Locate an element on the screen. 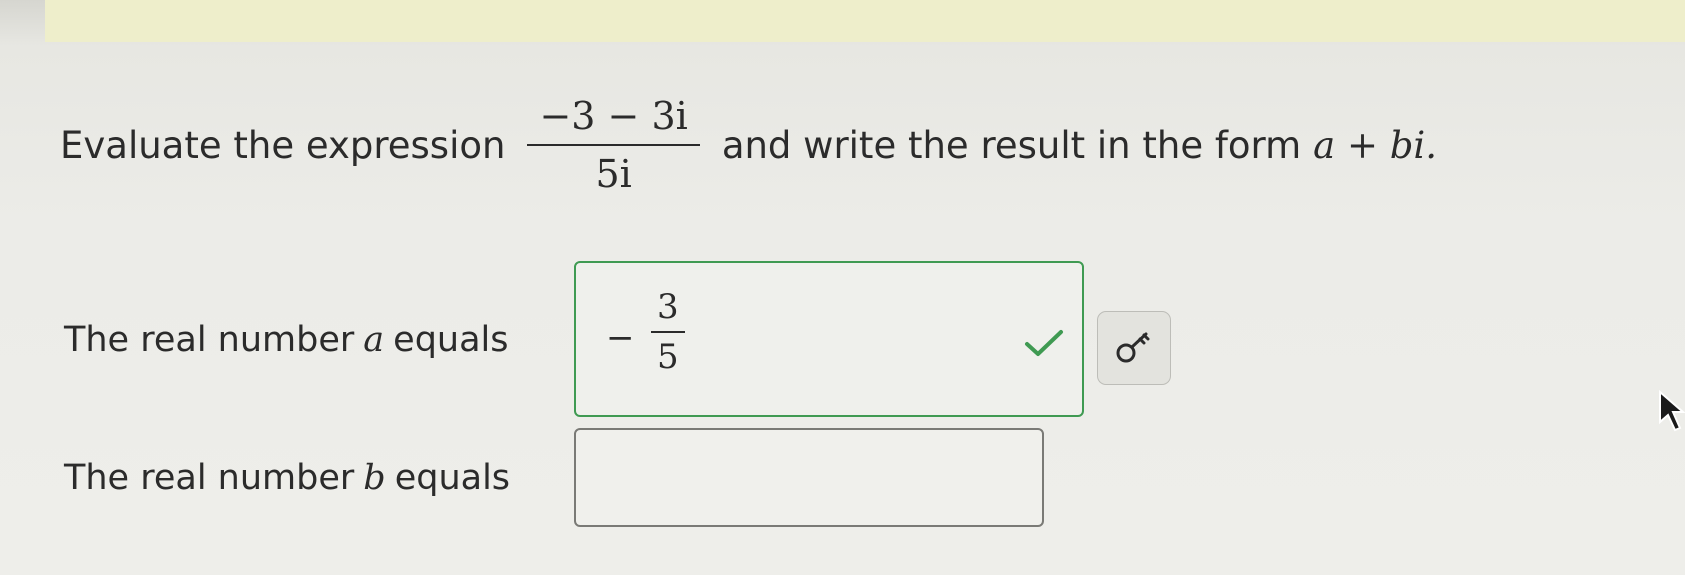 This screenshot has height=575, width=1685. part-a-label: The real number a equals is located at coordinates (286, 340).